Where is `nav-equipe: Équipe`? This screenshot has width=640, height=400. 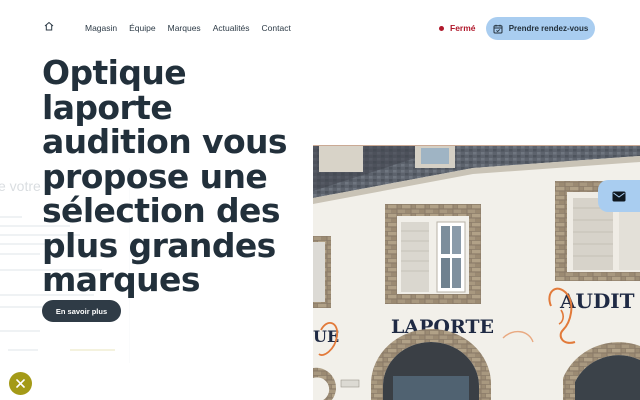
nav-equipe: Équipe is located at coordinates (142, 28).